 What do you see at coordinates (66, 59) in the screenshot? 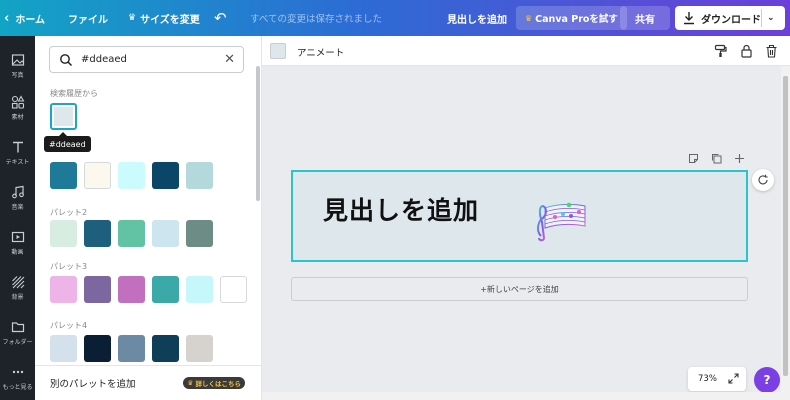
I see `search-icon` at bounding box center [66, 59].